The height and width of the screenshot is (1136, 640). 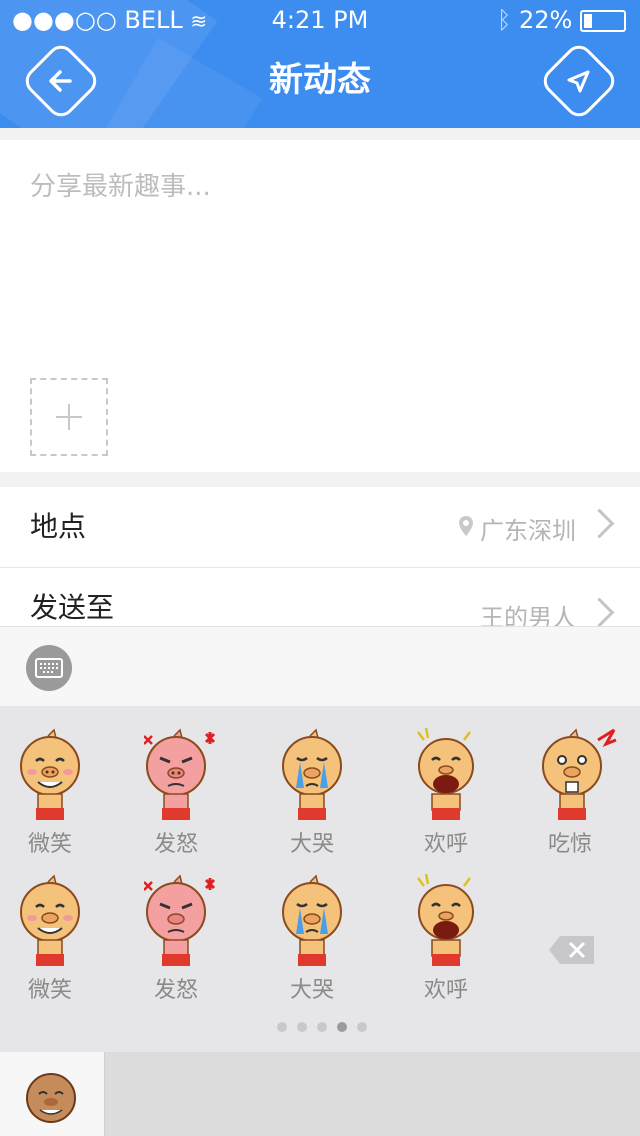 What do you see at coordinates (372, 1094) in the screenshot?
I see `sticker-set-empty-area` at bounding box center [372, 1094].